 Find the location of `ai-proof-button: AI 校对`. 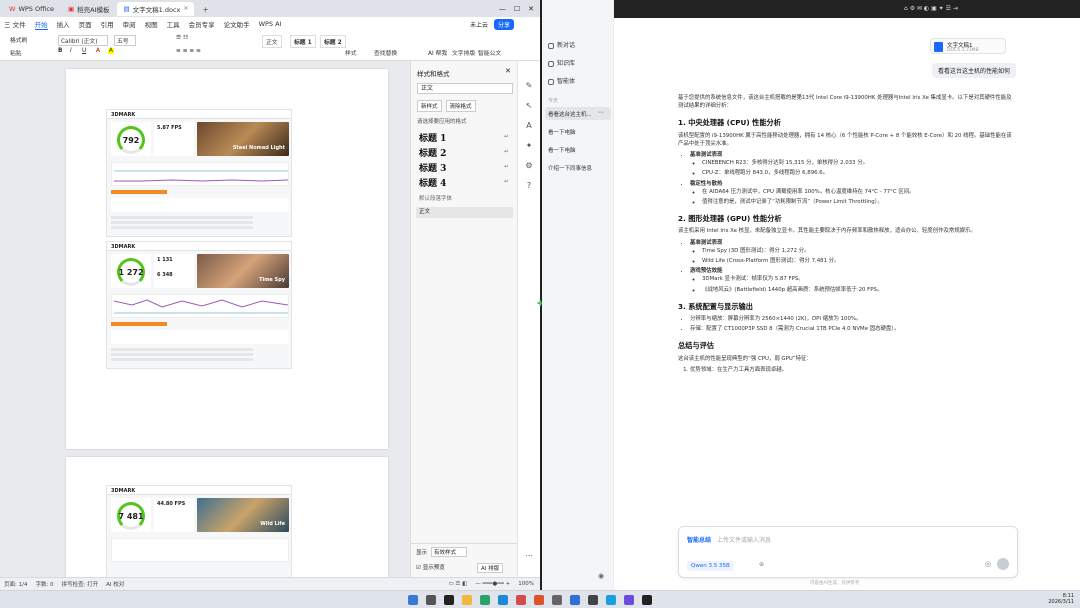

ai-proof-button: AI 校对 is located at coordinates (115, 584).